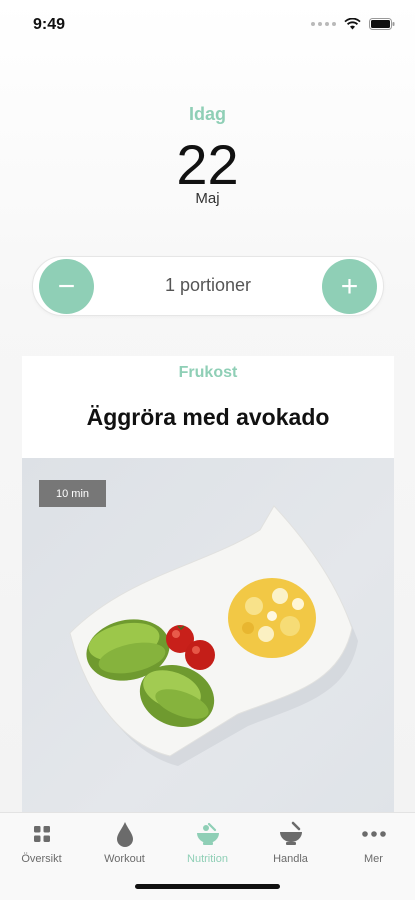  I want to click on tab-label: Nutrition, so click(207, 859).